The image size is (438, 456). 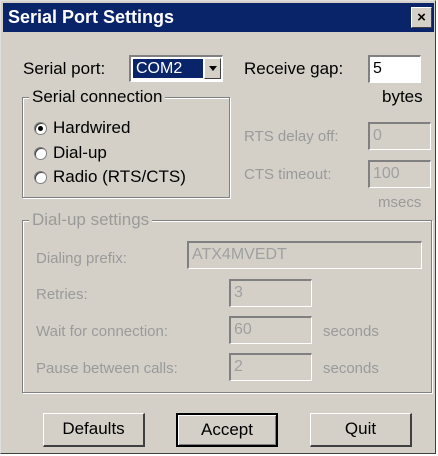 What do you see at coordinates (399, 174) in the screenshot?
I see `cts-timeout-input: 100` at bounding box center [399, 174].